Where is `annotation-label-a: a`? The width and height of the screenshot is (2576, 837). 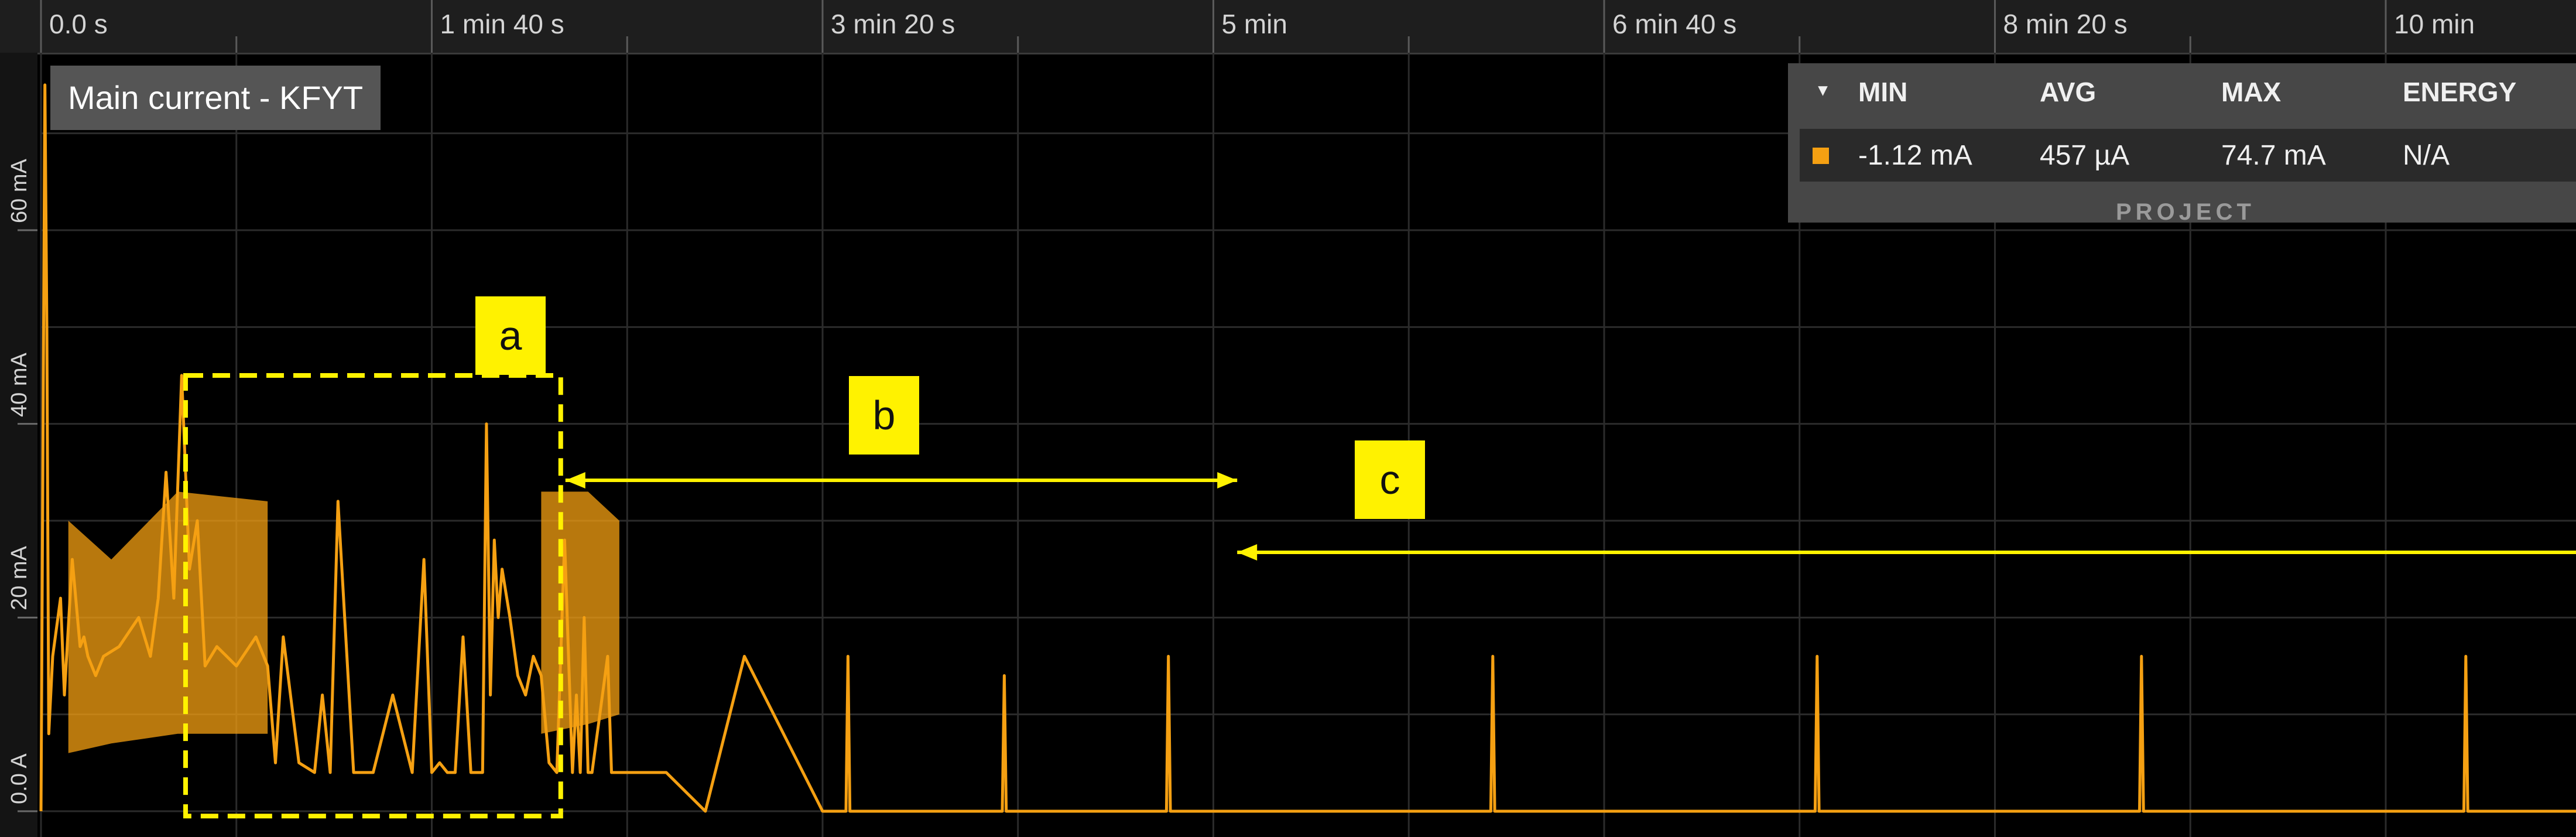 annotation-label-a: a is located at coordinates (510, 335).